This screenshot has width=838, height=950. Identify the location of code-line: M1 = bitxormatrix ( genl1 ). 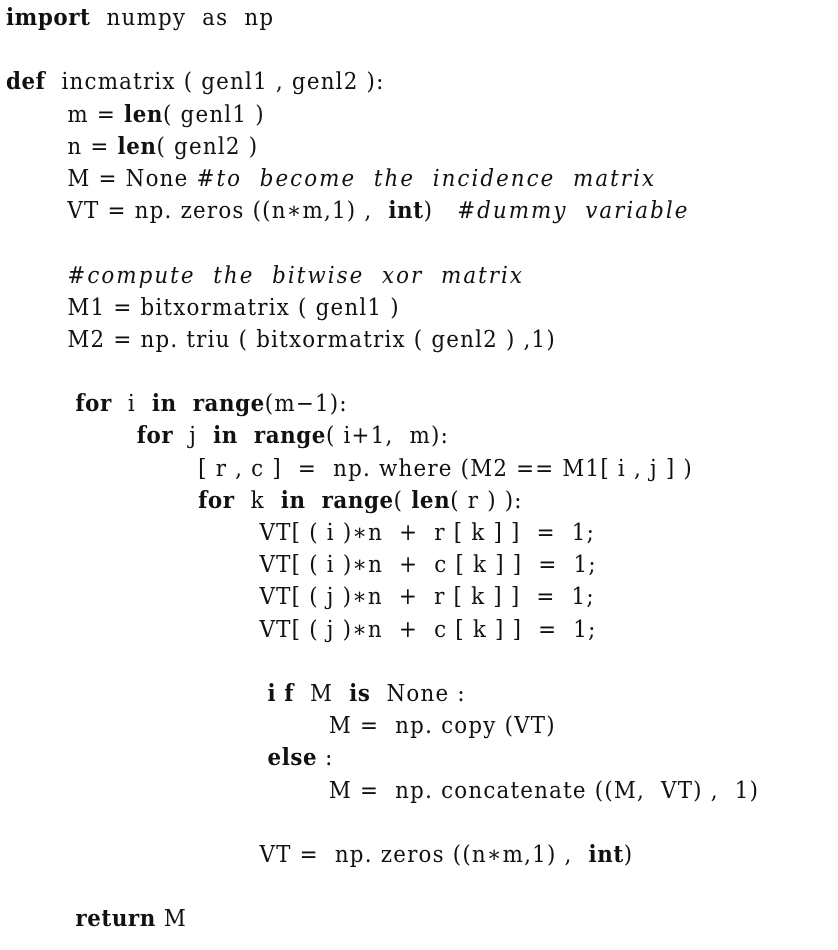
(382, 308).